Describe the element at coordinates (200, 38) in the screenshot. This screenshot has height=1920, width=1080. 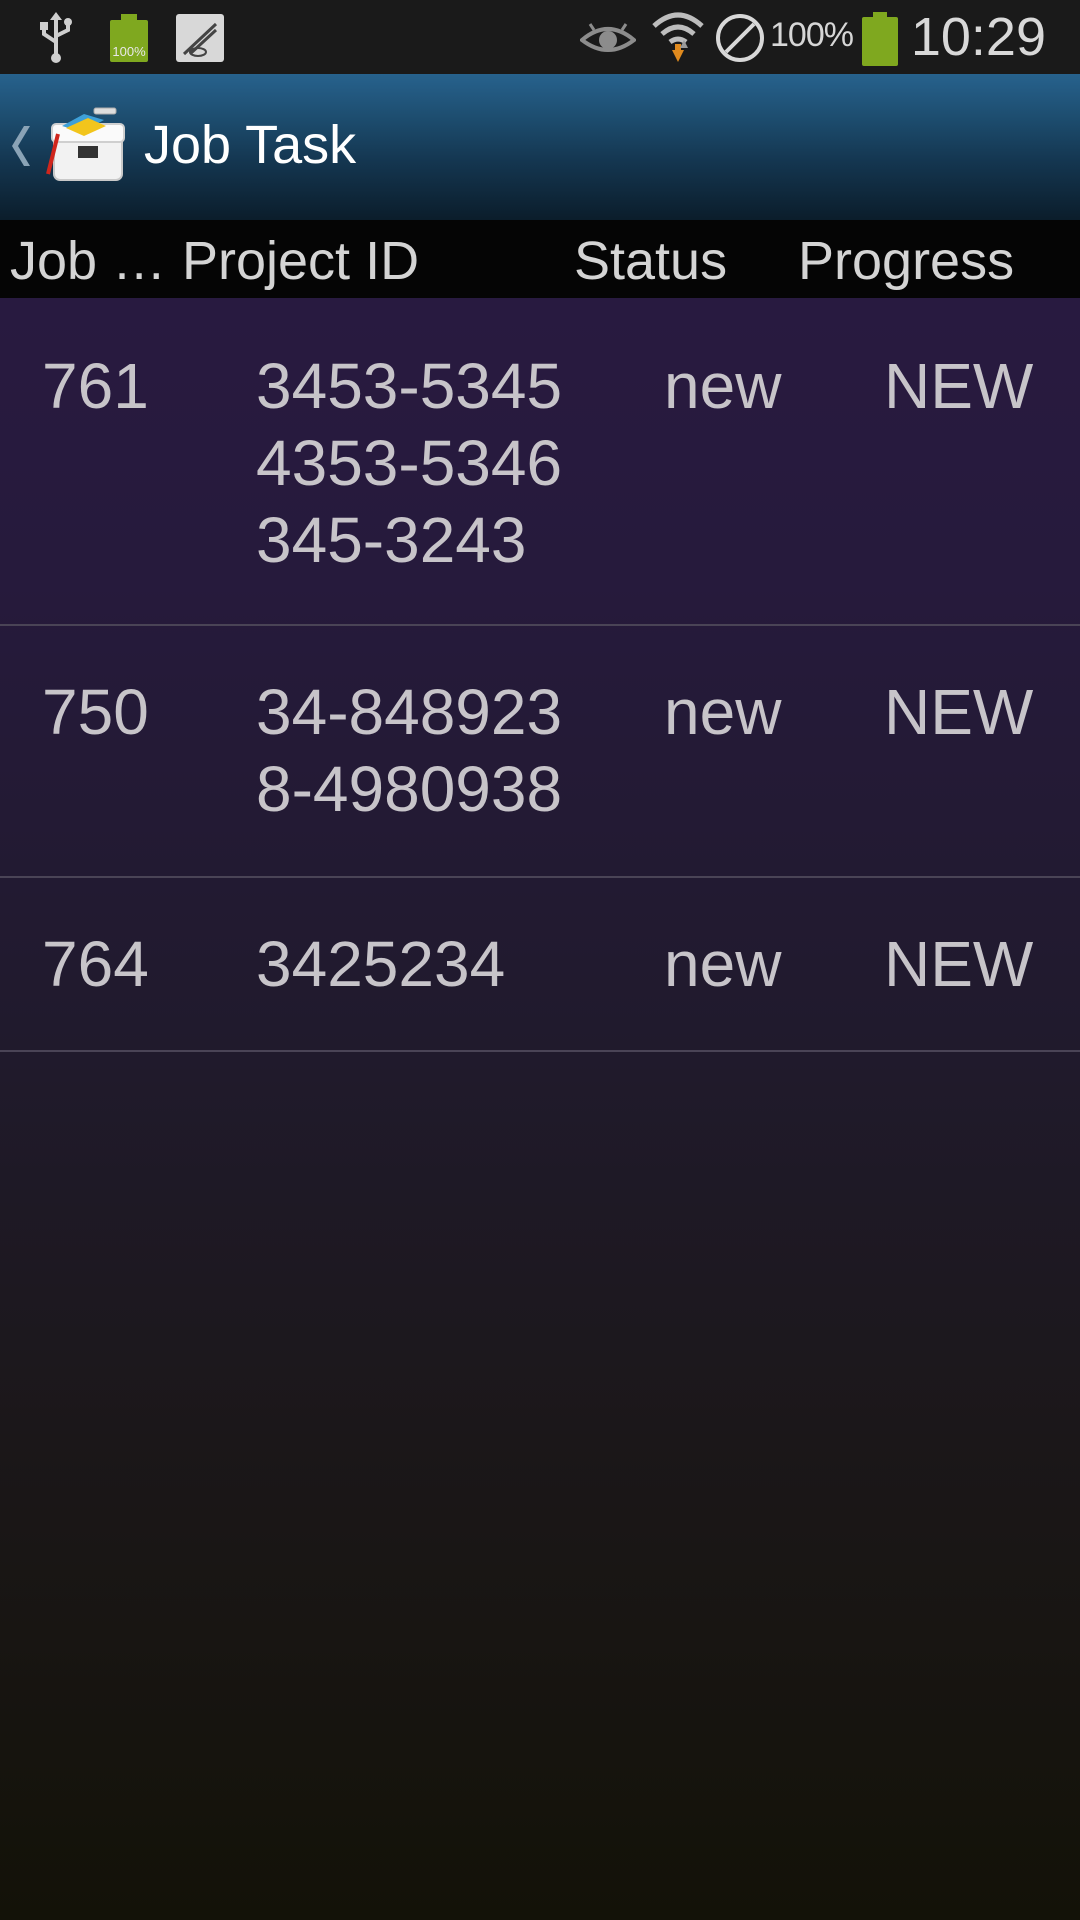
I see `app-notification-icon` at that location.